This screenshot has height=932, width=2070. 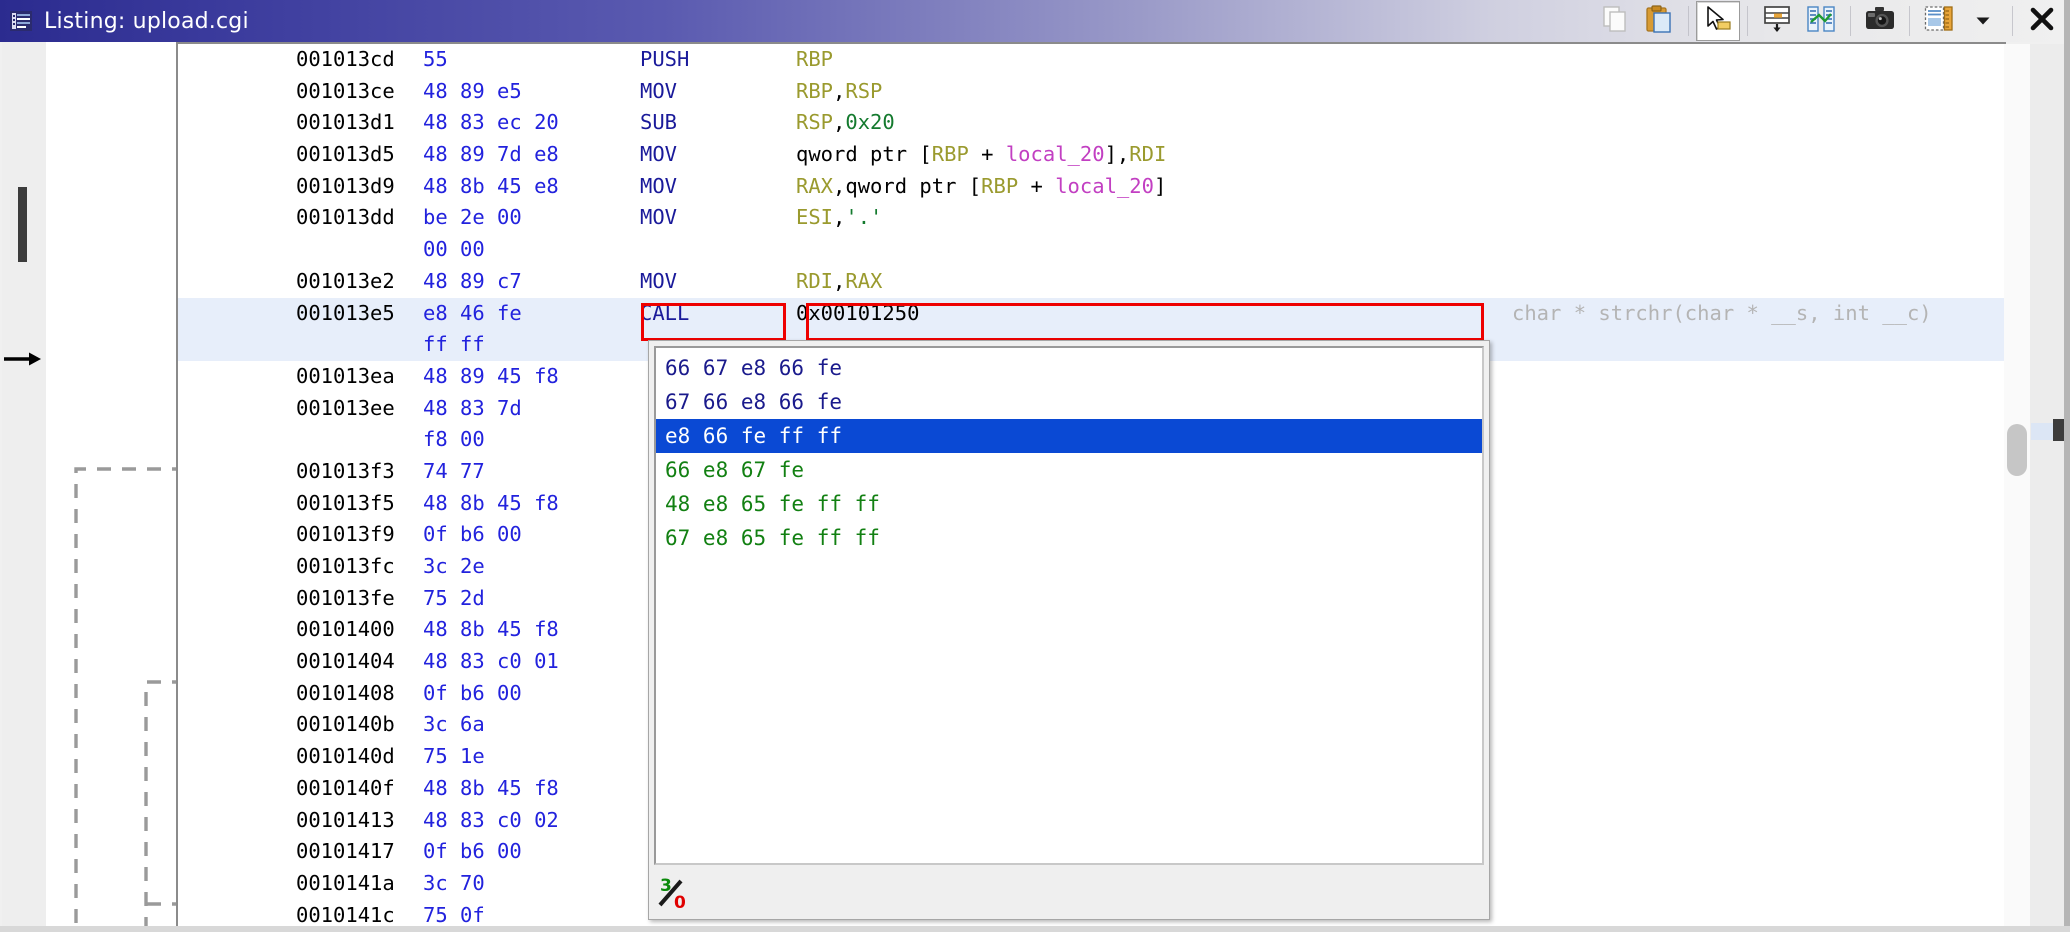 I want to click on listing-operands: RSP,0x20, so click(x=845, y=123).